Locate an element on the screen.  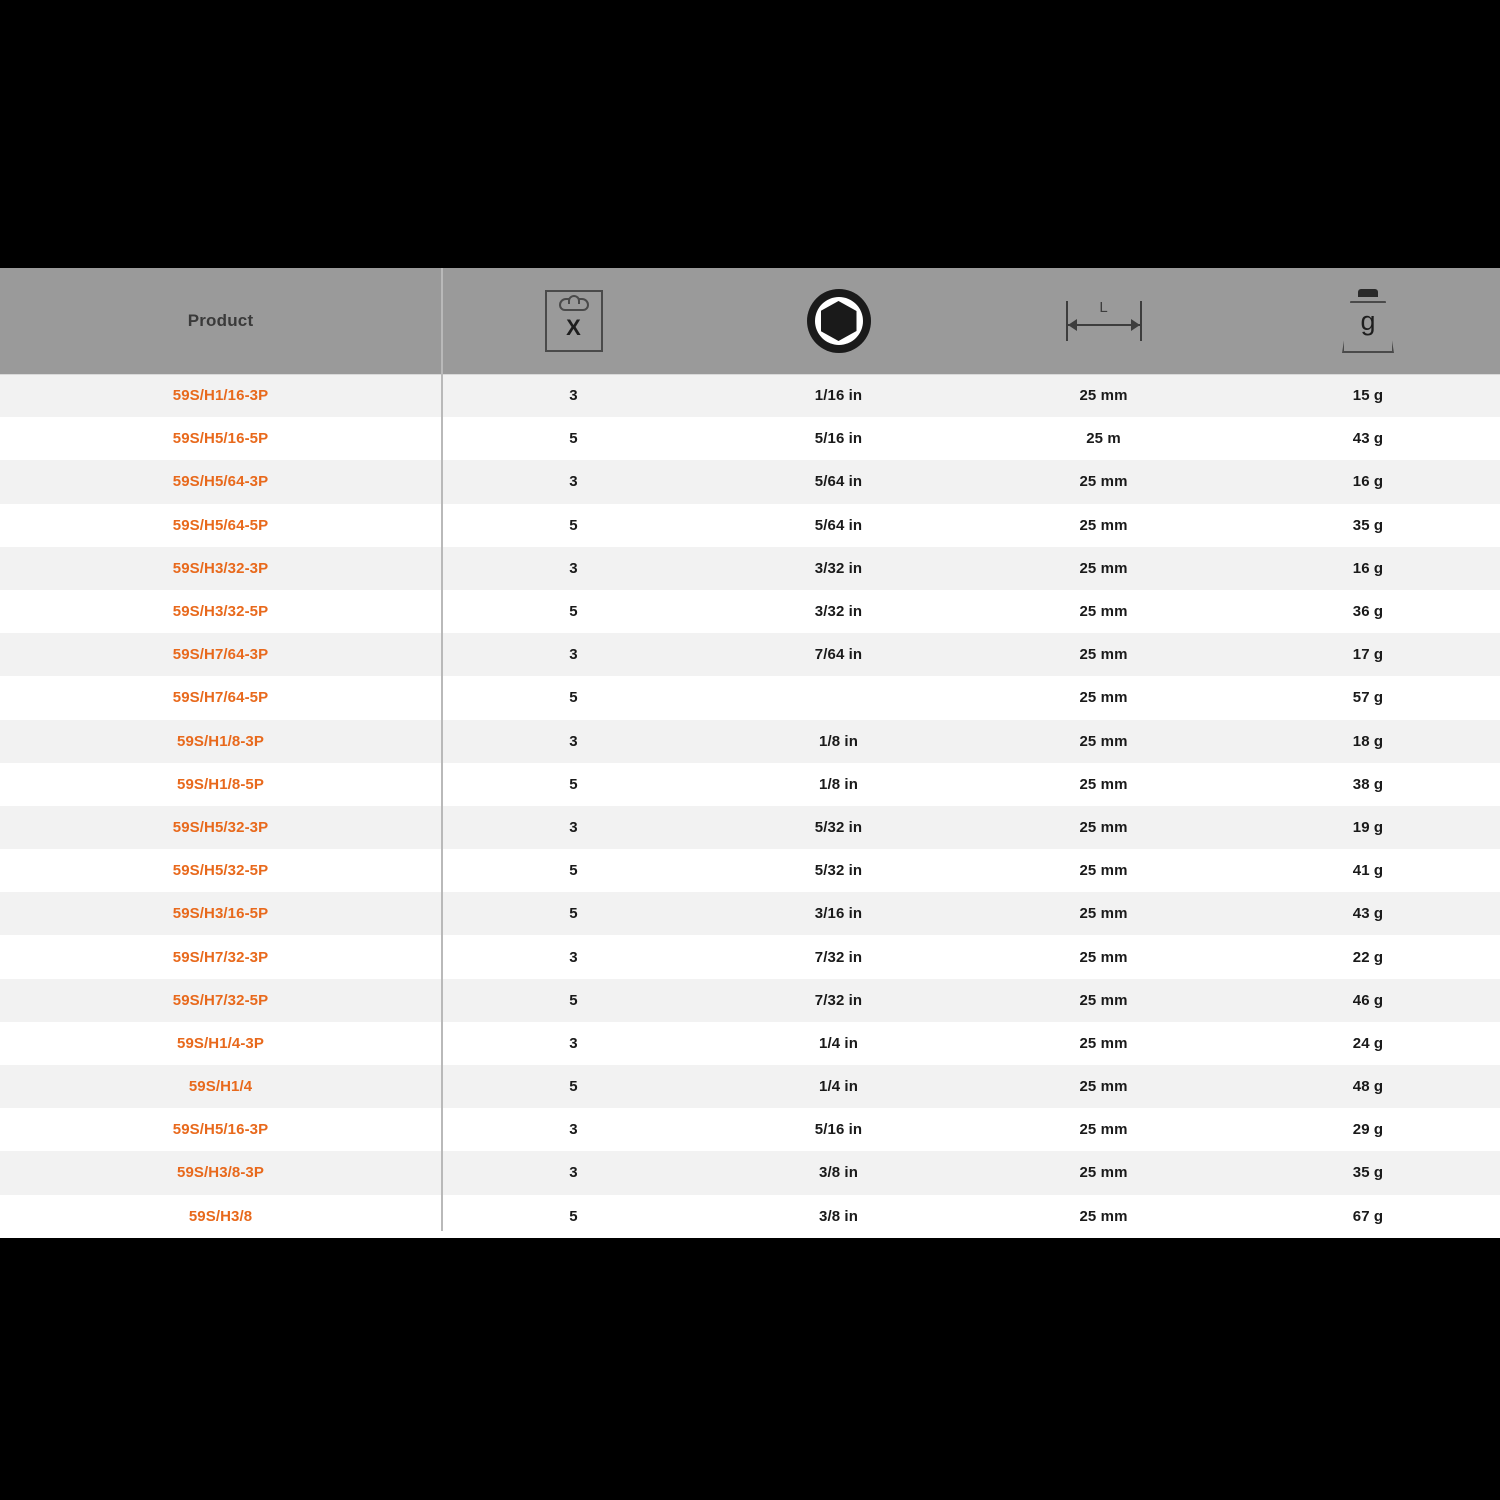
cell-product: 59S/H7/64-5P is located at coordinates (220, 697).